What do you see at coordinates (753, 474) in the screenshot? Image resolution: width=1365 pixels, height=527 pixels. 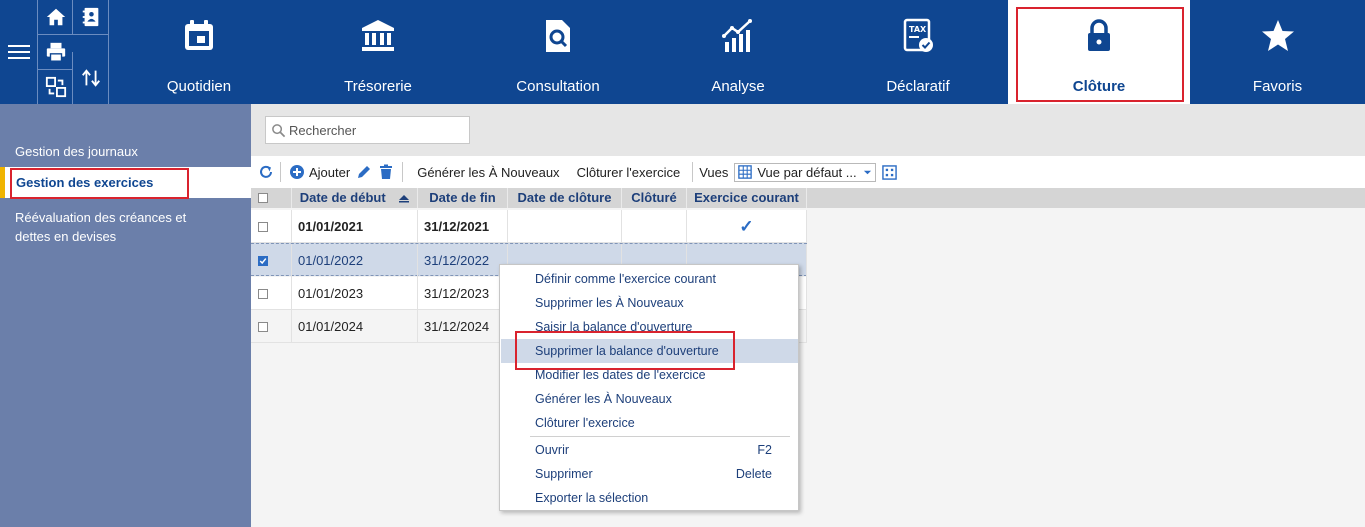 I see `menu-item-shortcut: Delete` at bounding box center [753, 474].